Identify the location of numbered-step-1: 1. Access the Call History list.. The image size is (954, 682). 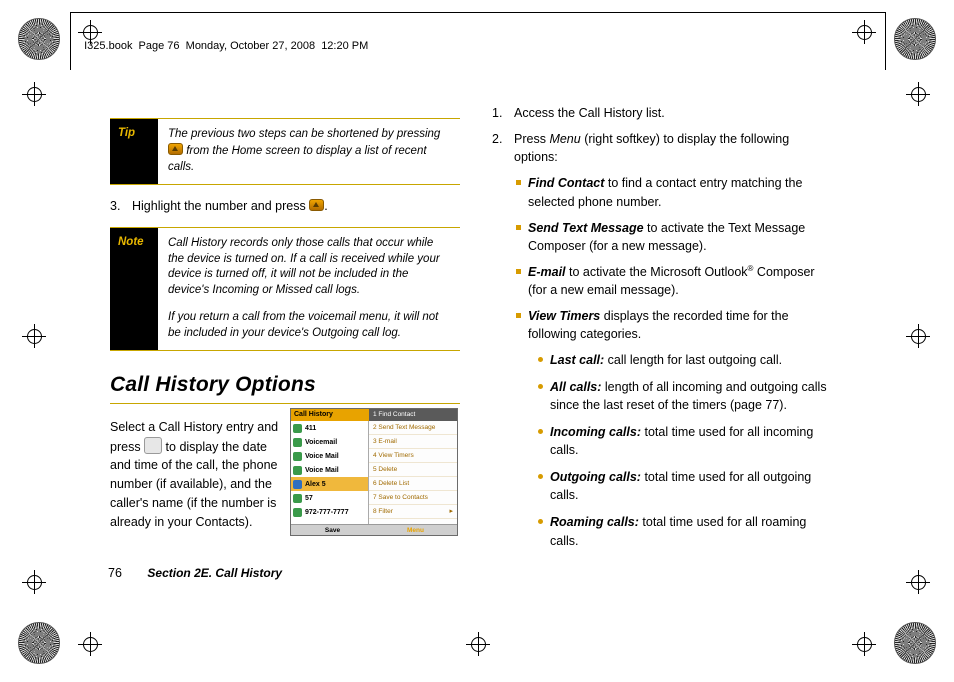
(662, 113).